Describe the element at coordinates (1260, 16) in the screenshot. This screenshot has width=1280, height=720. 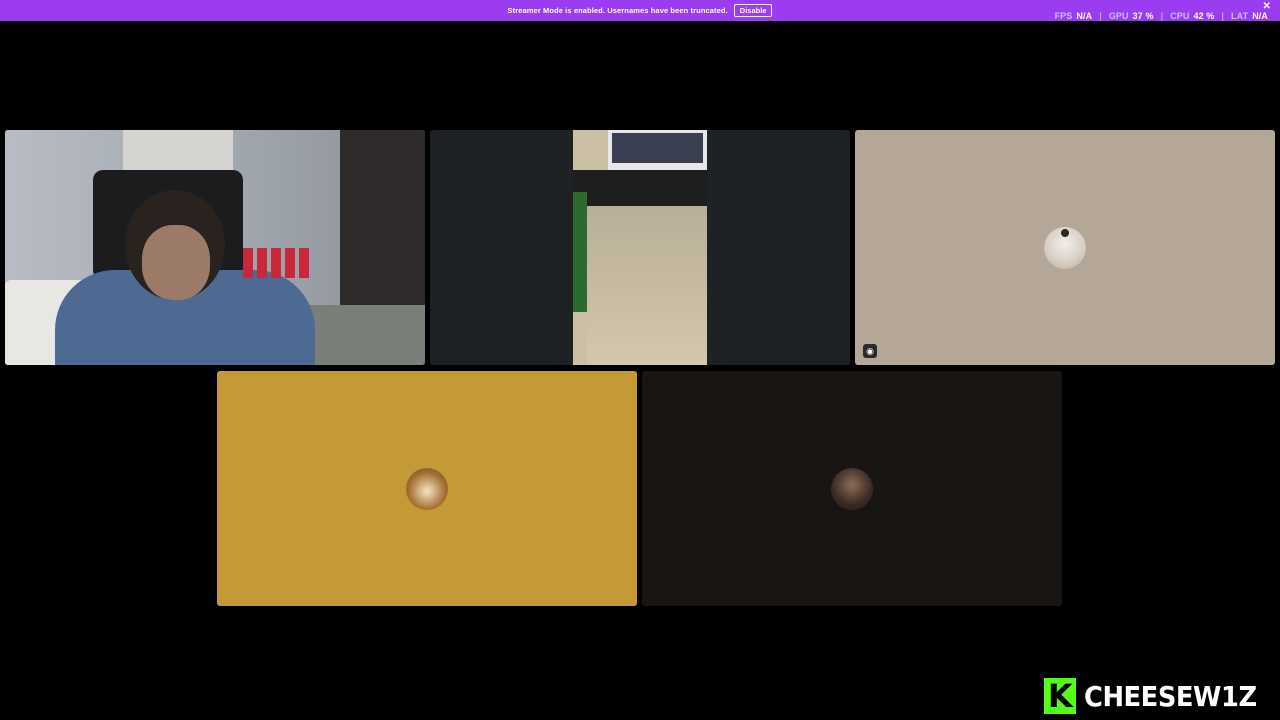
I see `lat-value: N/A` at that location.